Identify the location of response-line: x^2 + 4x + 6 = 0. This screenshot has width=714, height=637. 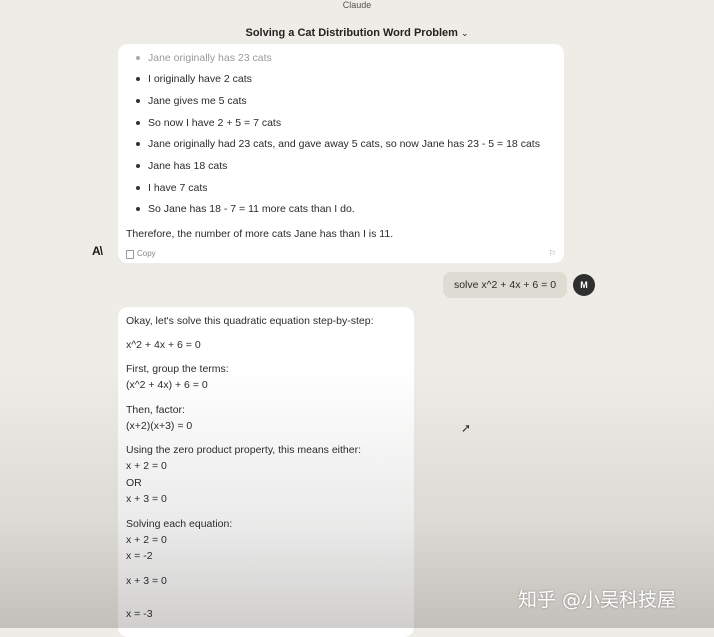
(163, 345).